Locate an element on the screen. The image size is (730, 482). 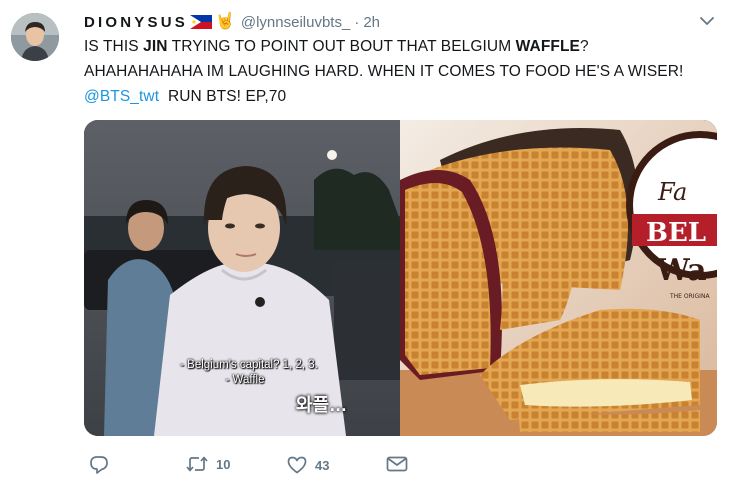
retweet-count: 10 is located at coordinates (223, 464).